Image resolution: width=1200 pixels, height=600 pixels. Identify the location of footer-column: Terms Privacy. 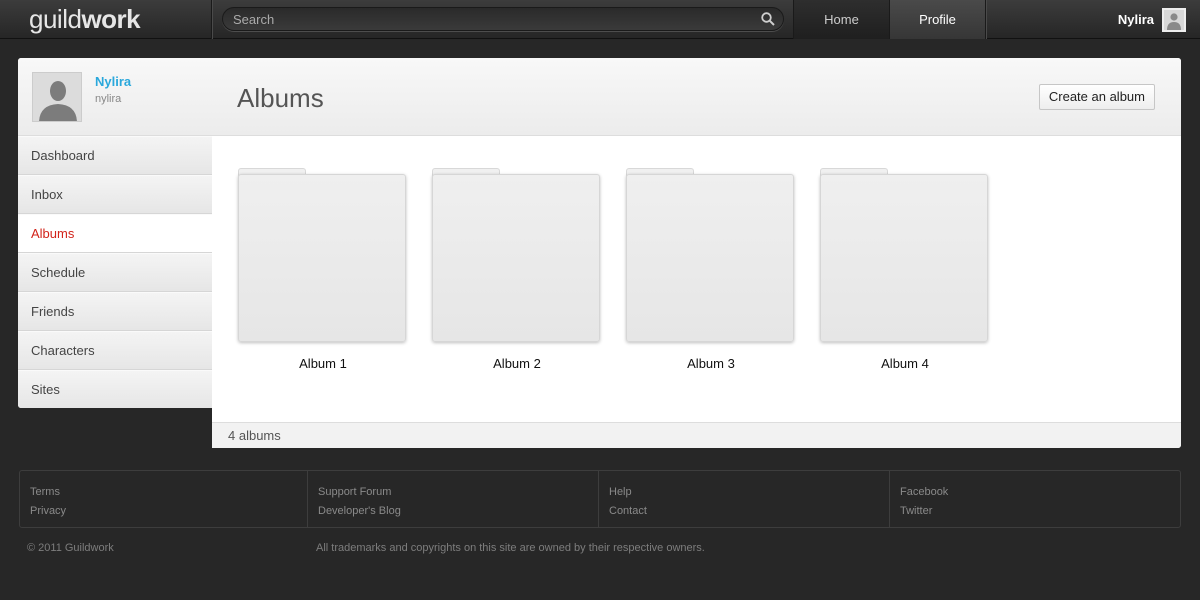
(164, 499).